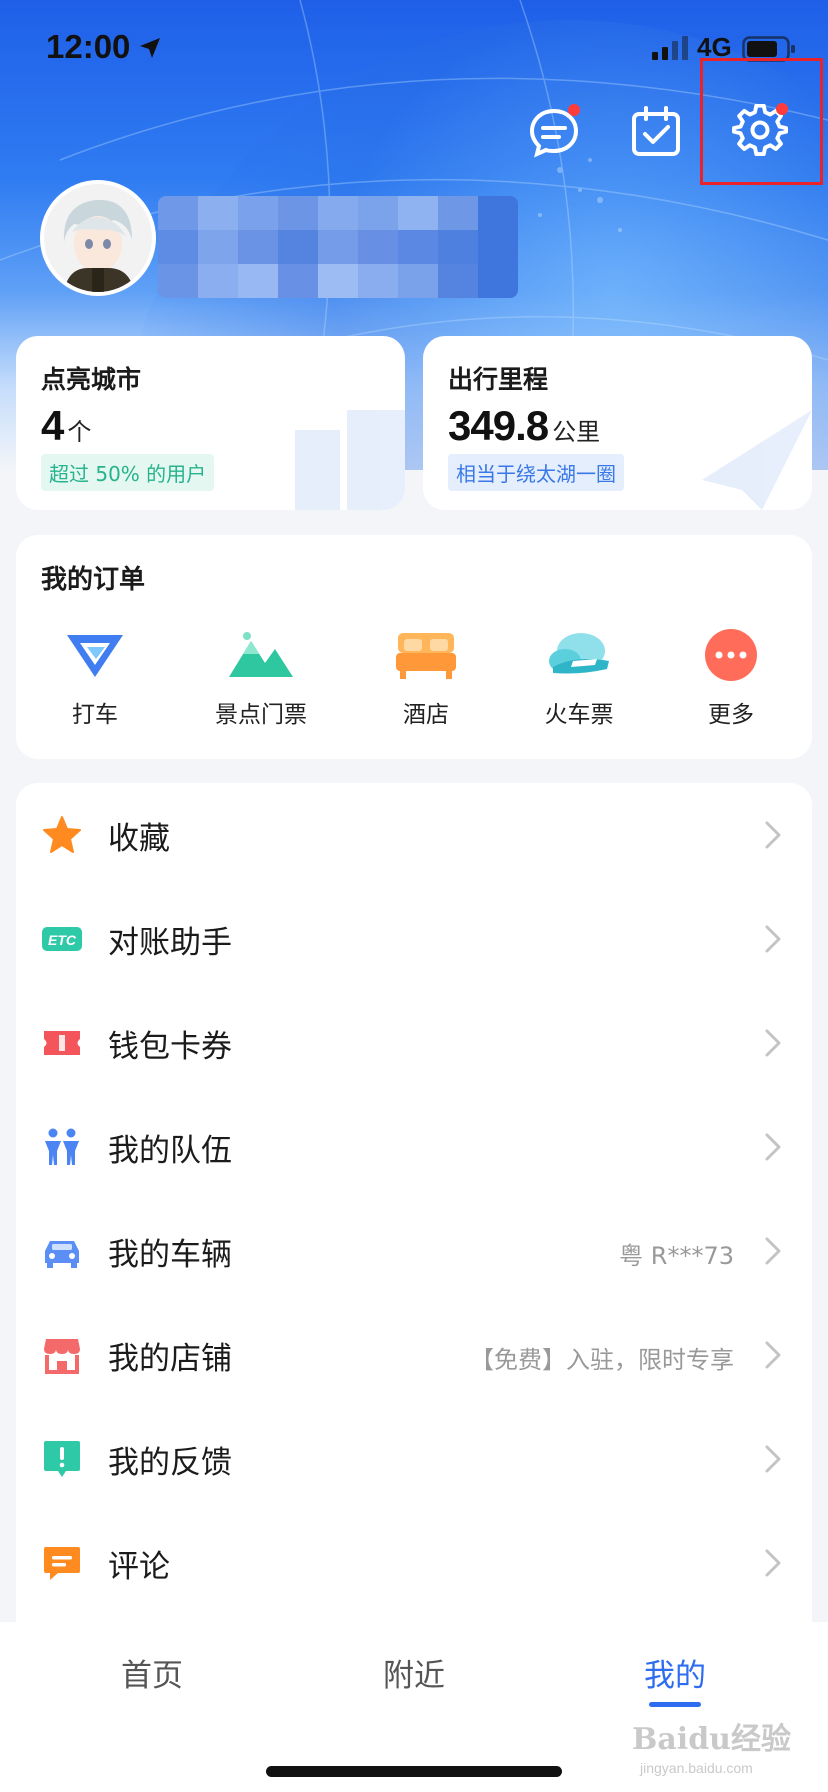 Image resolution: width=828 pixels, height=1792 pixels. What do you see at coordinates (139, 1567) in the screenshot?
I see `menu-item-label: 评论` at bounding box center [139, 1567].